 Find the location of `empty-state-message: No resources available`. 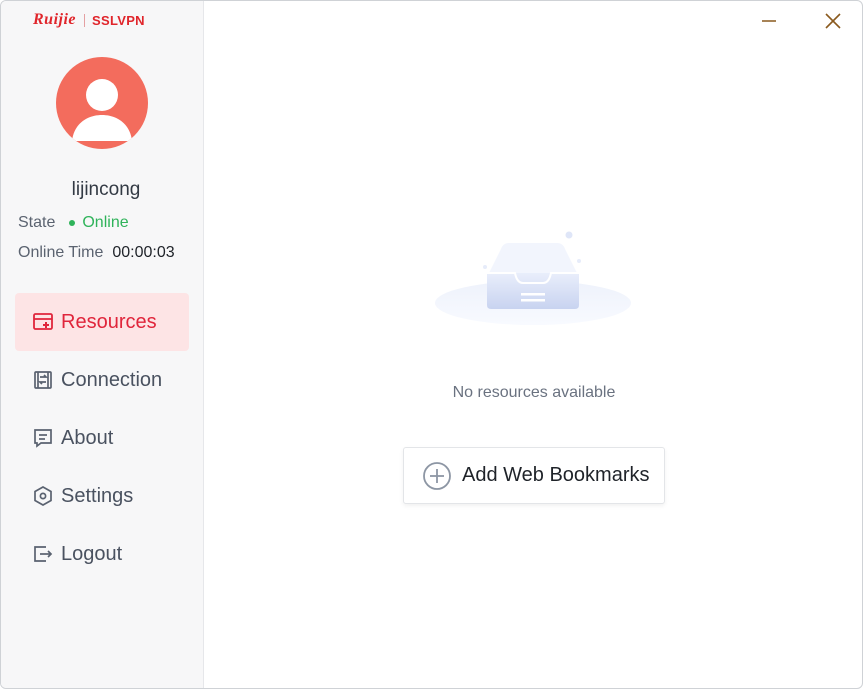

empty-state-message: No resources available is located at coordinates (534, 392).